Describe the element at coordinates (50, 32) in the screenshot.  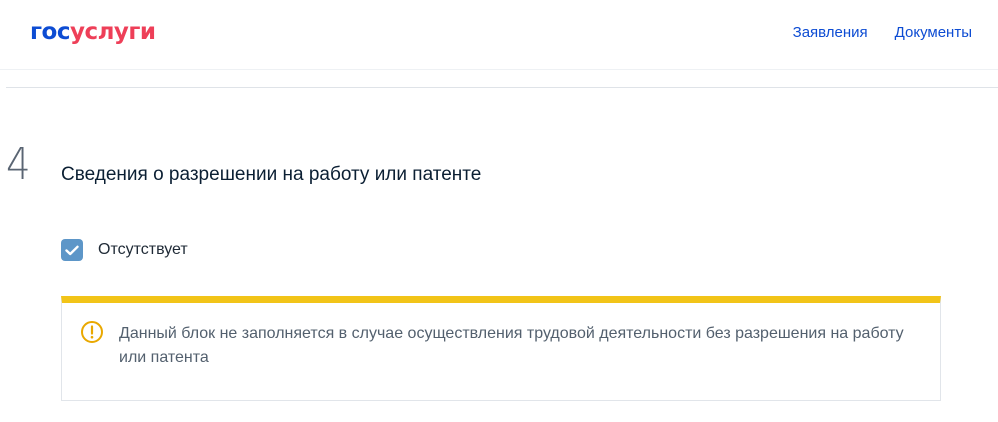
I see `logo-part-gos: гос` at that location.